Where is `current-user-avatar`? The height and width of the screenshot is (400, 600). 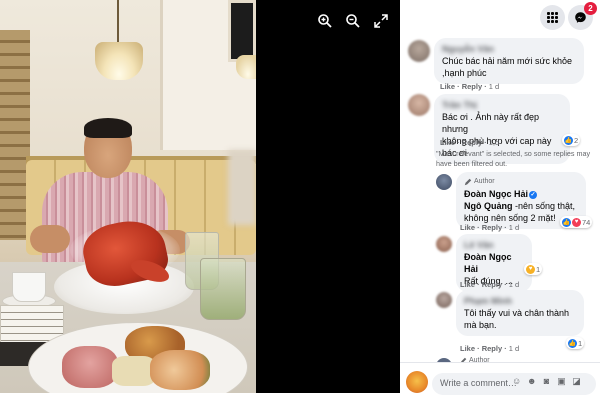 current-user-avatar is located at coordinates (417, 382).